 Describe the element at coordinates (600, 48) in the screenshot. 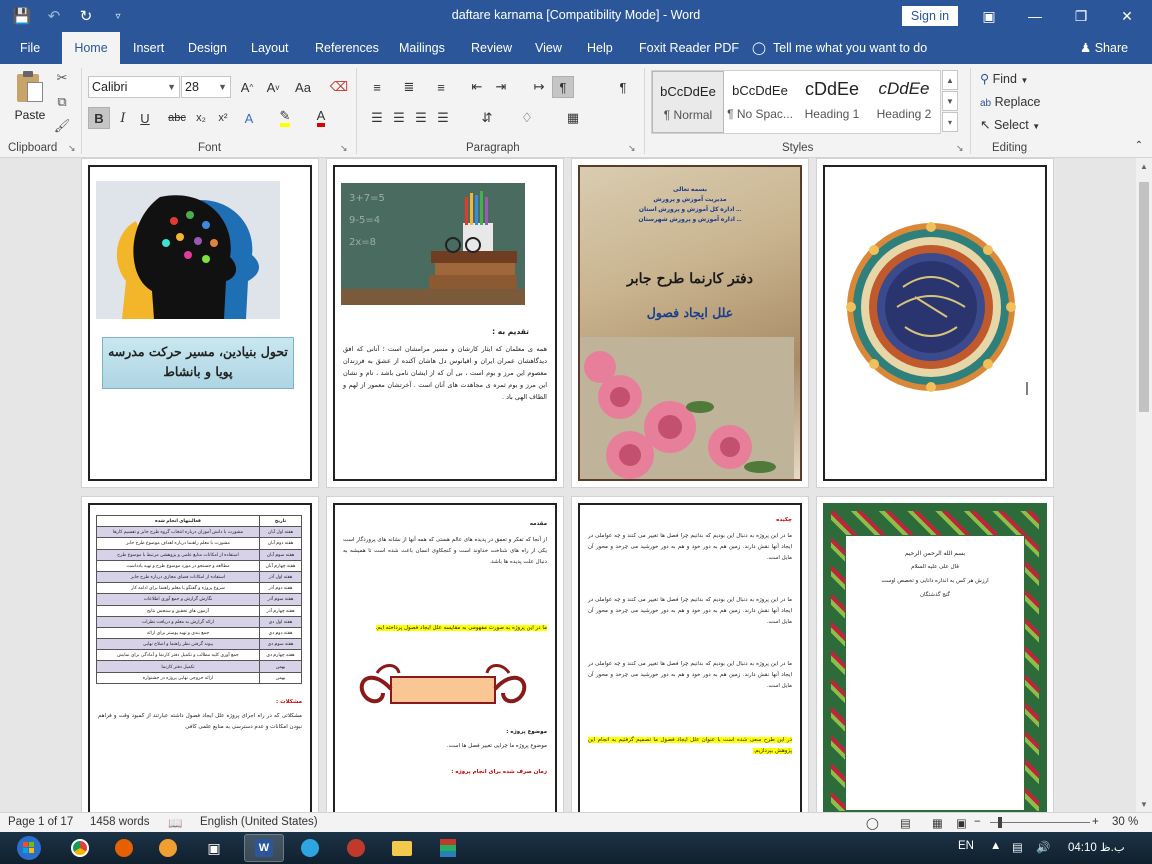

I see `tab-help: Help` at that location.